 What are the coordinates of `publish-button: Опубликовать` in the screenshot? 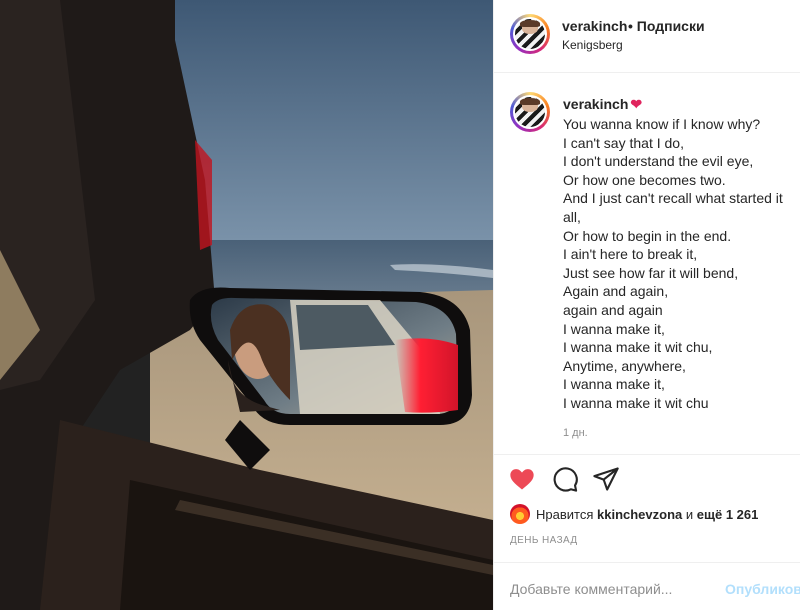 It's located at (762, 589).